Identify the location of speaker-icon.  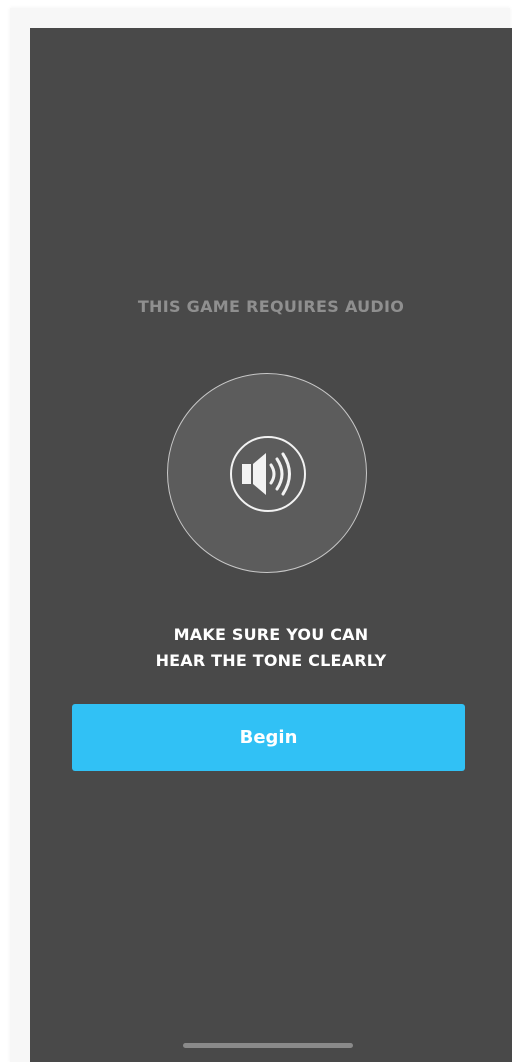
(268, 474).